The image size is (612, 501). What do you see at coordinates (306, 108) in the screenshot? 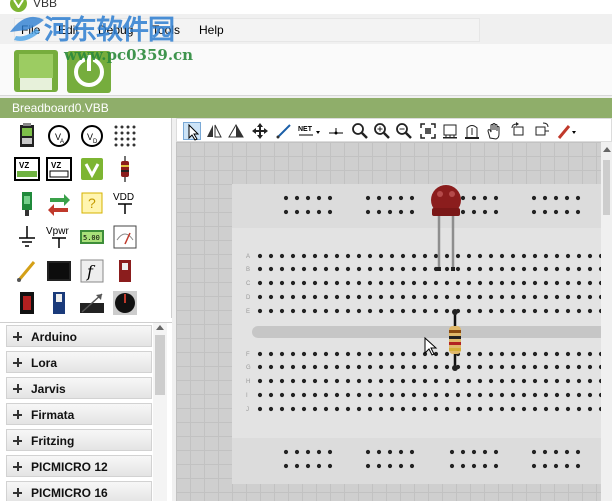
I see `document-tab-strip: Breadboard0.VBB` at bounding box center [306, 108].